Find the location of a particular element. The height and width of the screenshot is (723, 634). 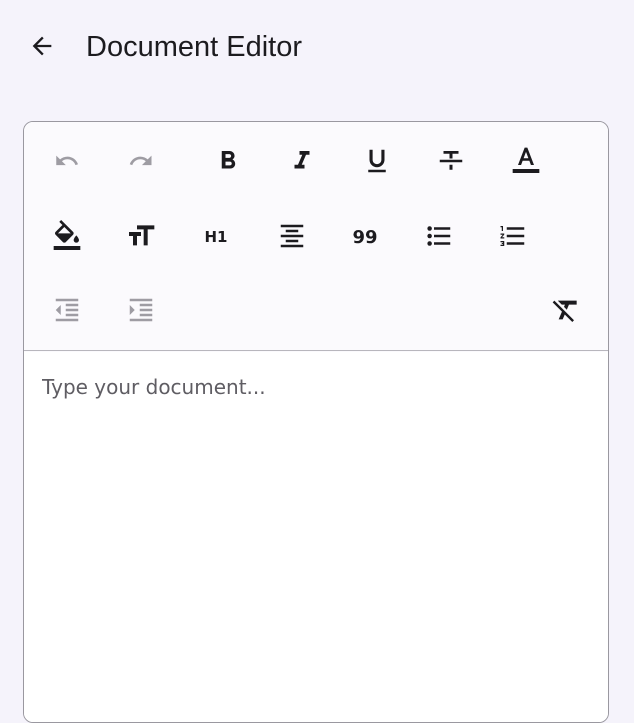

redo-icon is located at coordinates (140, 160).